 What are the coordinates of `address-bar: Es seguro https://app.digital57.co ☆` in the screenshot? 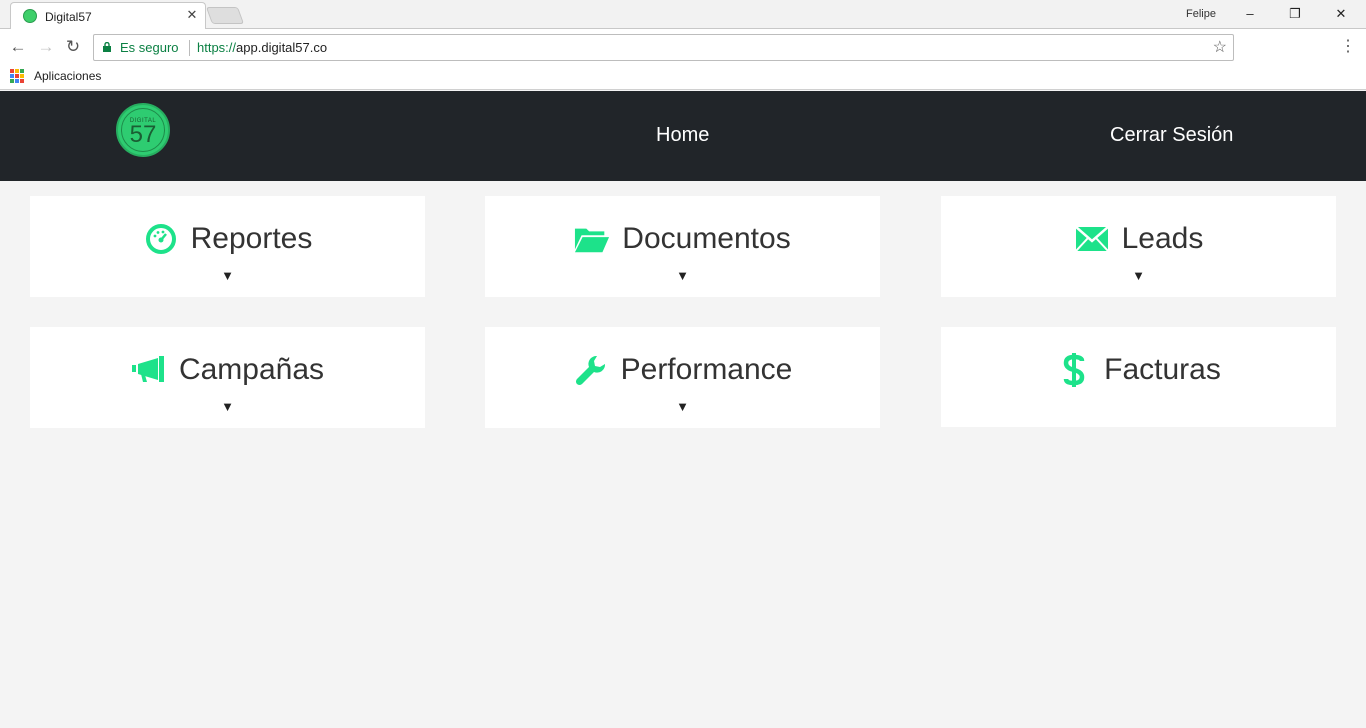 It's located at (663, 47).